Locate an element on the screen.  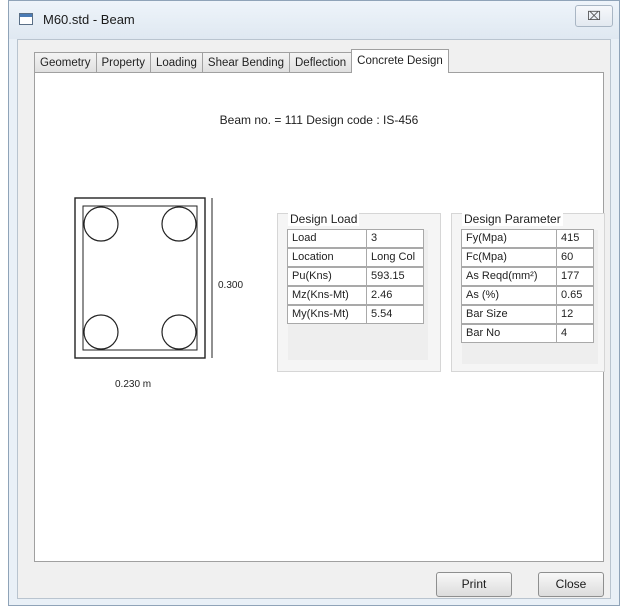
row-label: My(Kns-Mt) is located at coordinates (327, 314).